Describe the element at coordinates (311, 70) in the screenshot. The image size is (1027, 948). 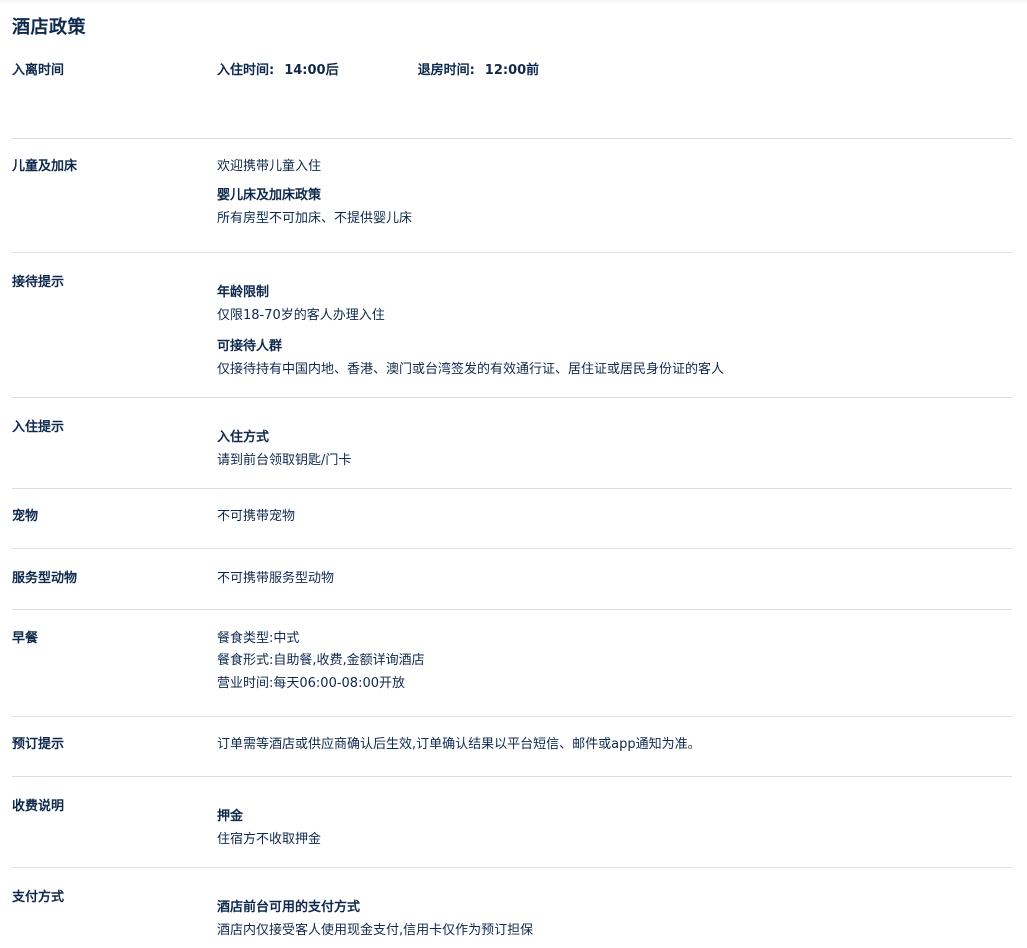
I see `checkin-time-value: 14:00后` at that location.